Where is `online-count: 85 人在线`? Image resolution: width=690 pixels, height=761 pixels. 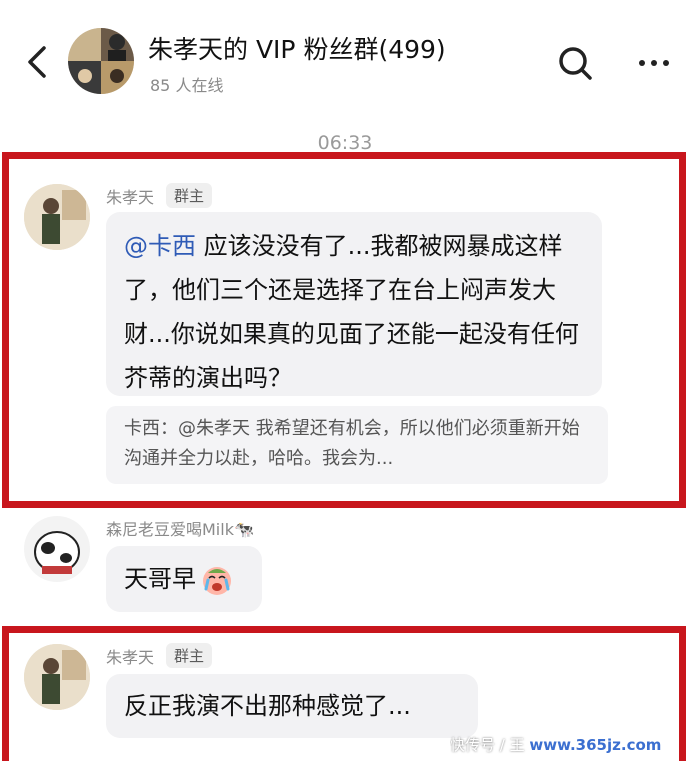
online-count: 85 人在线 is located at coordinates (187, 85).